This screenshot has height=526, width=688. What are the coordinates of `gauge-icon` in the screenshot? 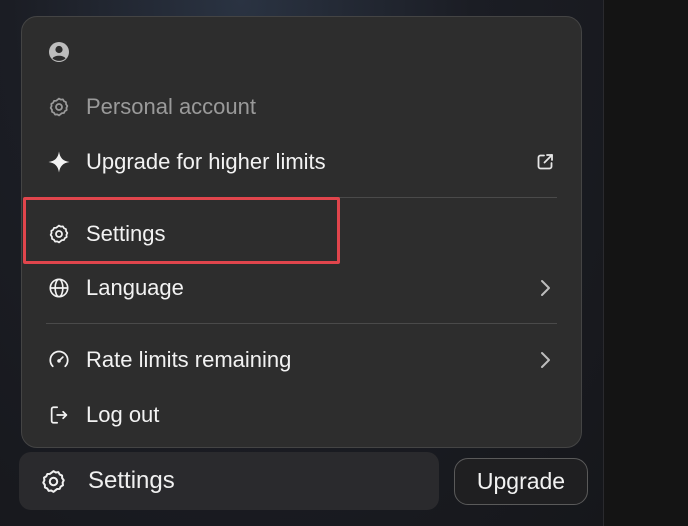 It's located at (59, 360).